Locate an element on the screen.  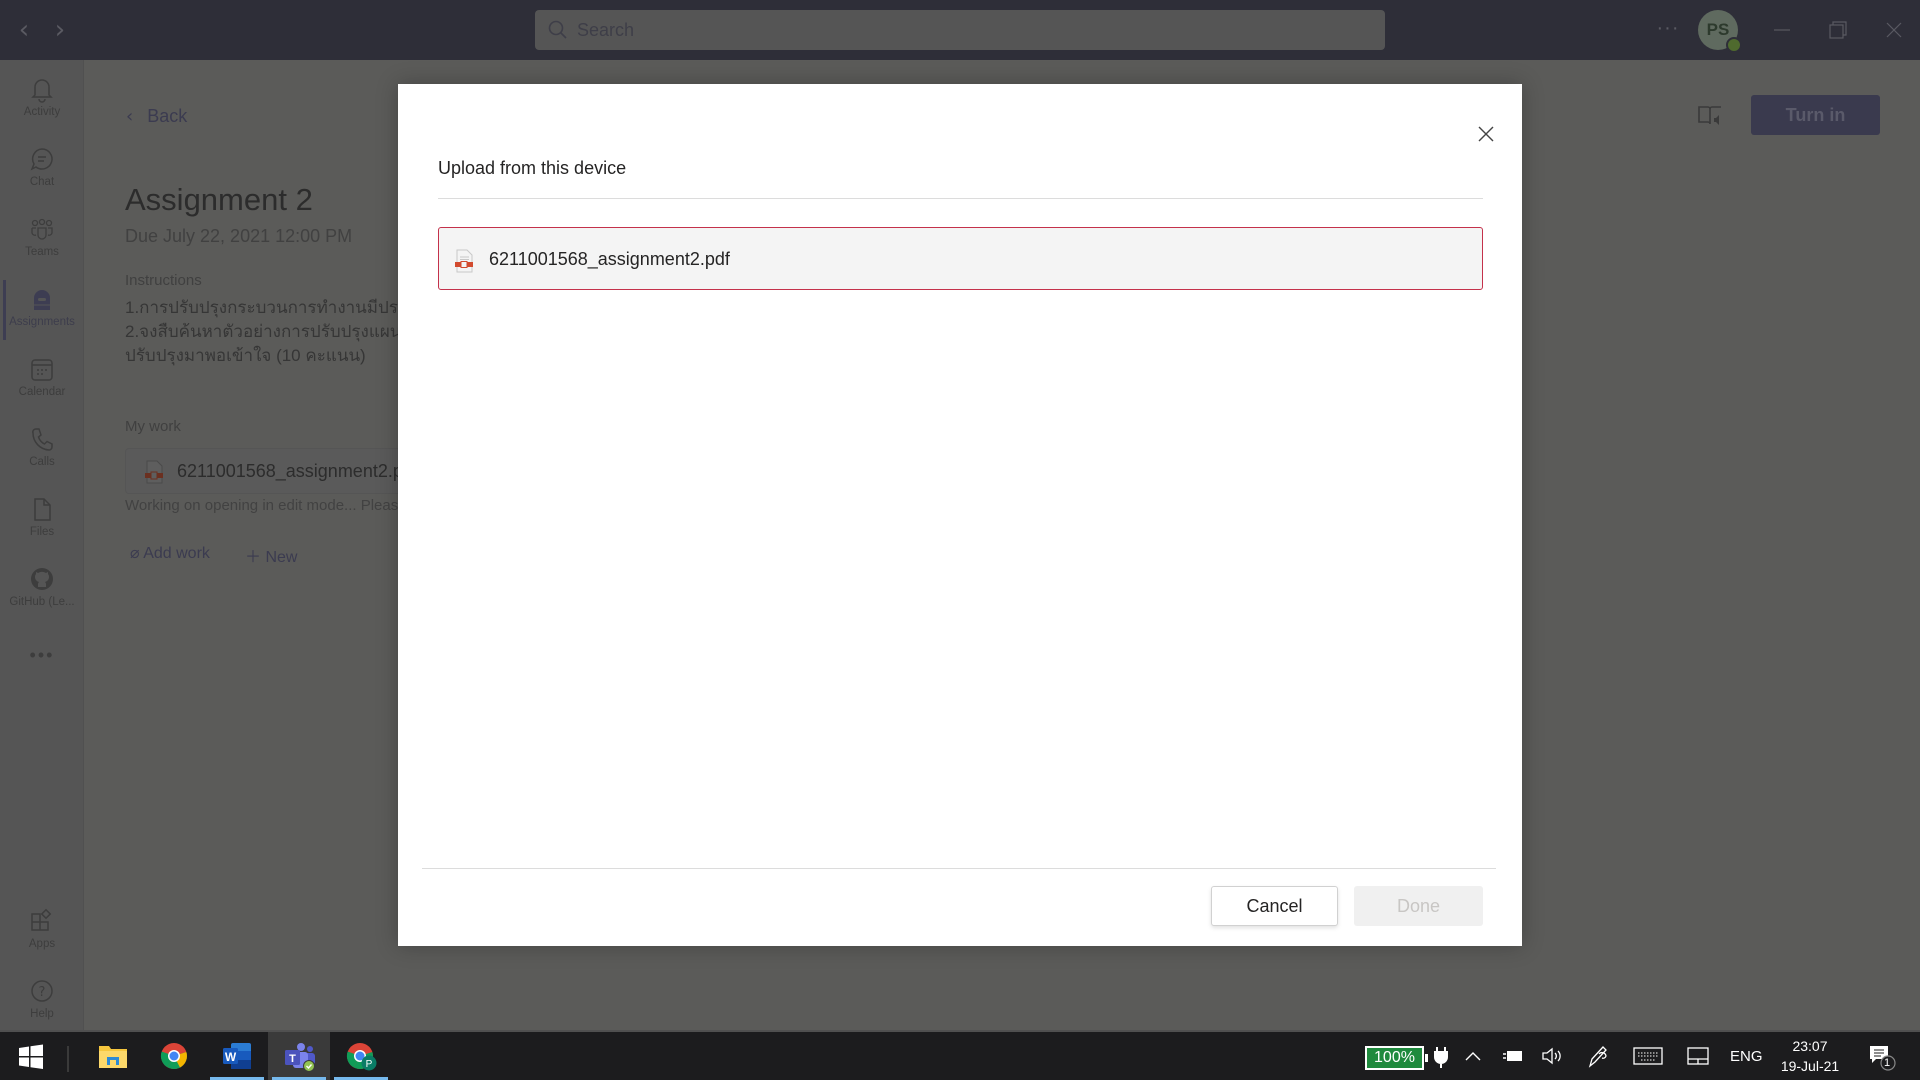
title-bar: ‹ › ··· PS is located at coordinates (960, 30).